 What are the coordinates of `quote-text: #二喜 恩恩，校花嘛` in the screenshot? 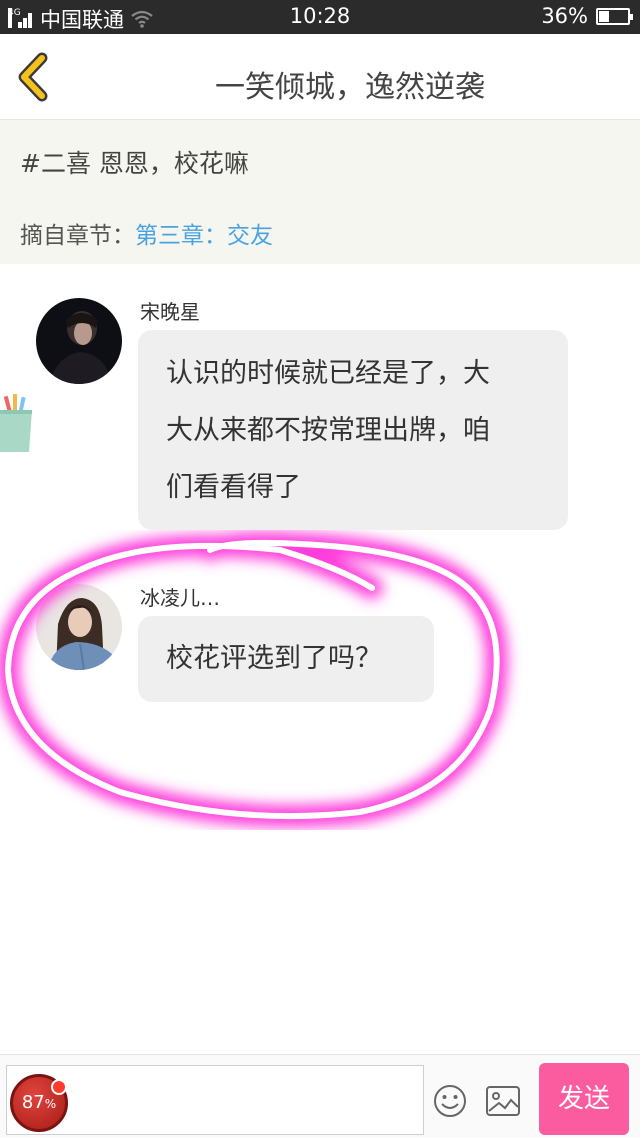 It's located at (134, 163).